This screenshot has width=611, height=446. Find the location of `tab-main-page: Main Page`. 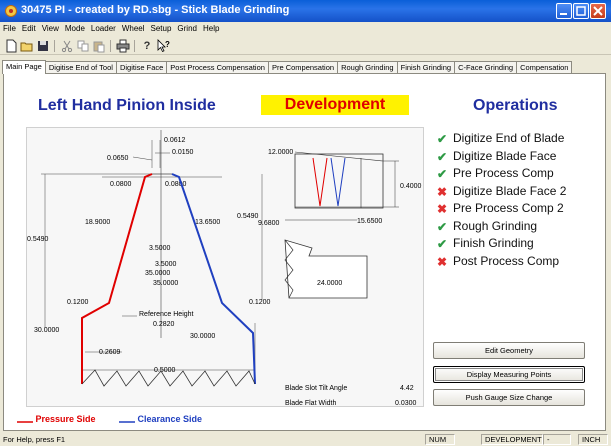

tab-main-page: Main Page is located at coordinates (24, 67).